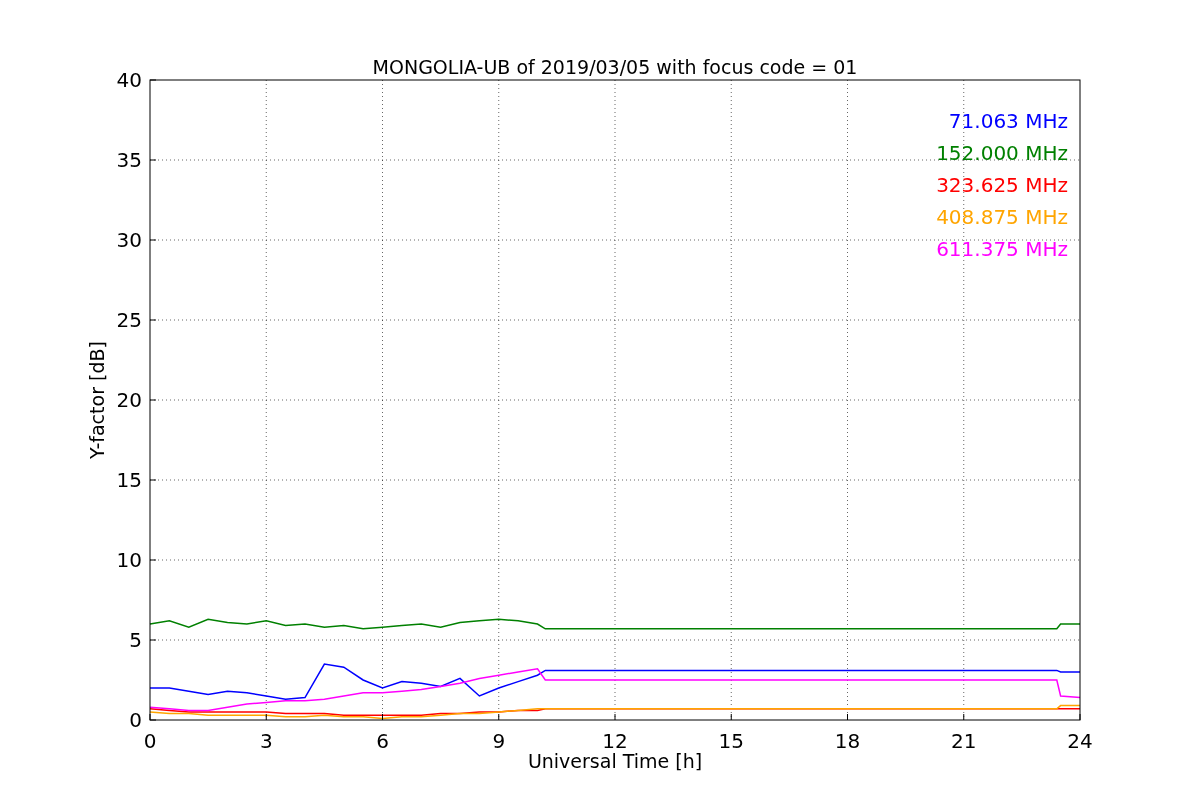  Describe the element at coordinates (1002, 217) in the screenshot. I see `legend-label: 408.875 MHz` at that location.